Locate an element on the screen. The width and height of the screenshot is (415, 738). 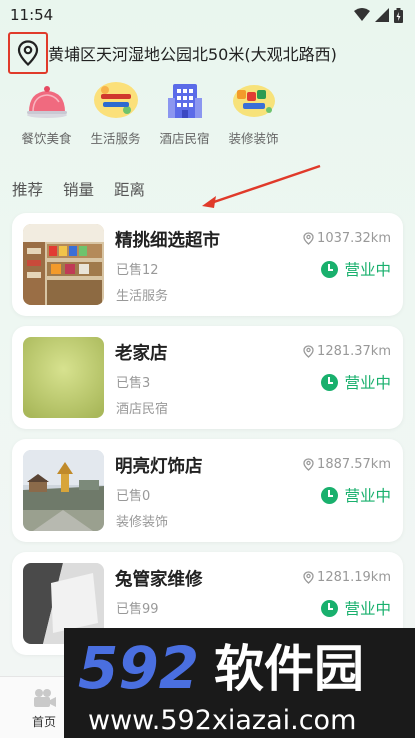
category-hotel: 酒店民宿 is located at coordinates (184, 115).